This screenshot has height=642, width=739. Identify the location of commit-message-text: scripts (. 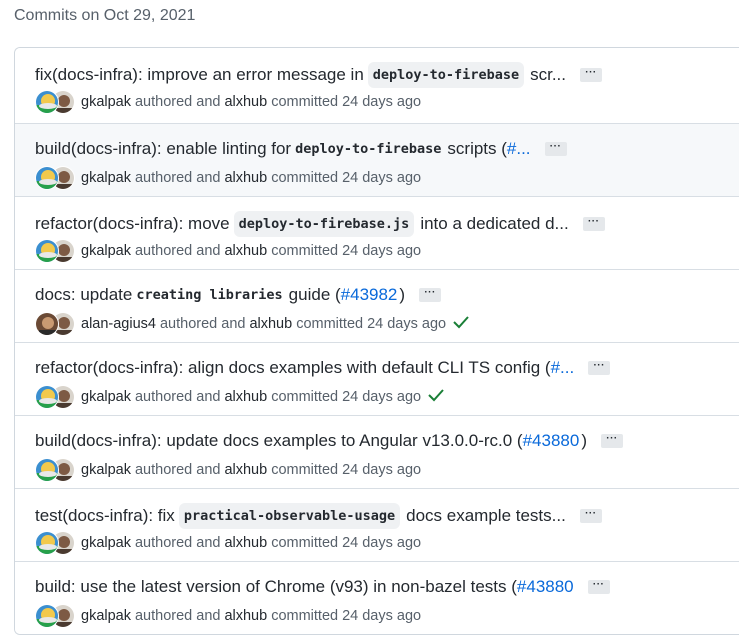
(477, 149).